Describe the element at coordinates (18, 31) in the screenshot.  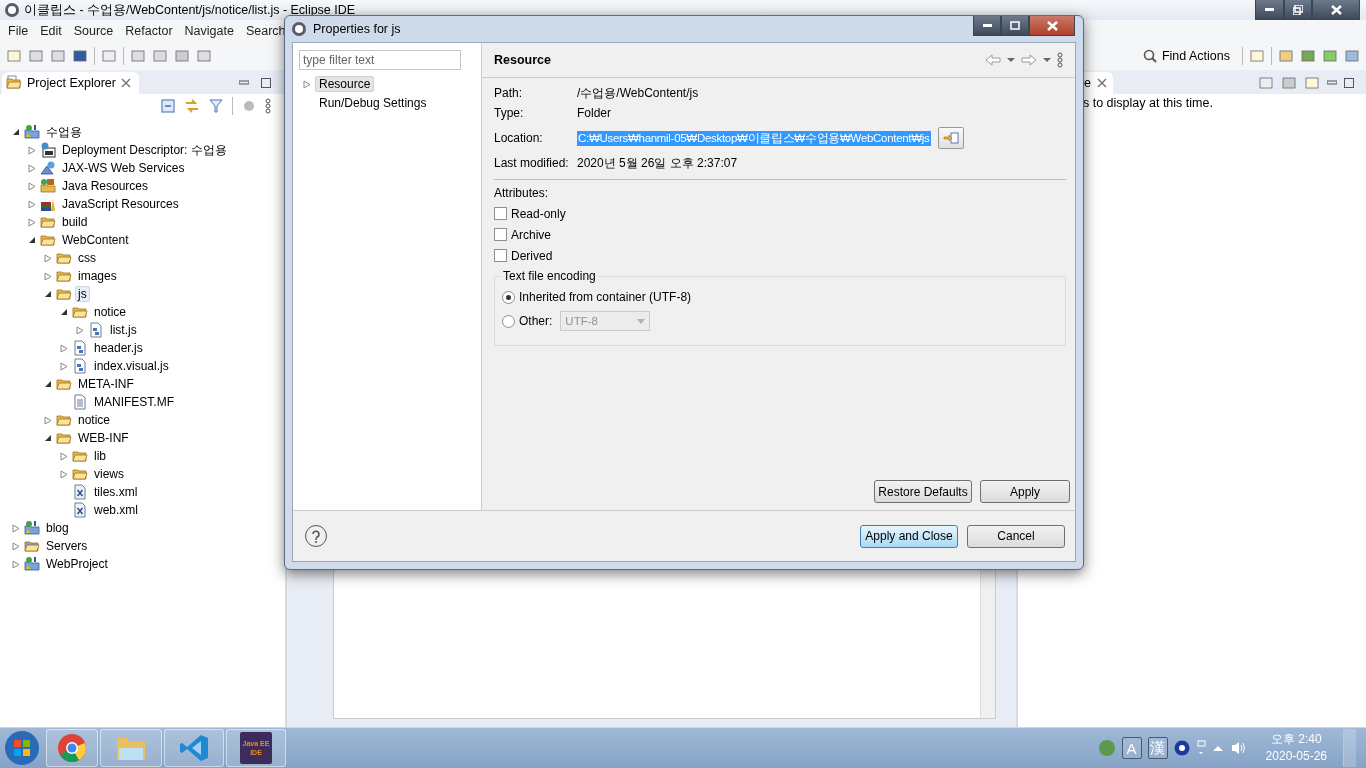
I see `menu-item: File` at that location.